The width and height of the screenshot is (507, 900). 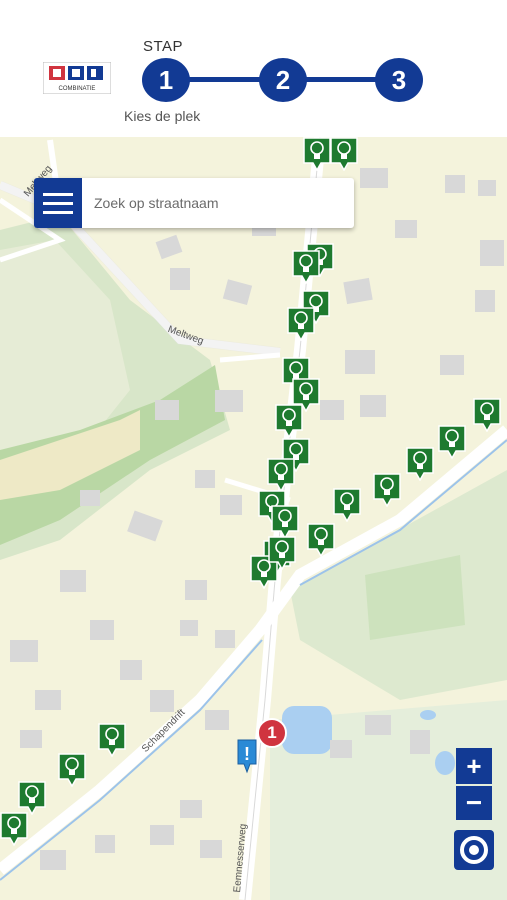 What do you see at coordinates (218, 203) in the screenshot?
I see `search-input` at bounding box center [218, 203].